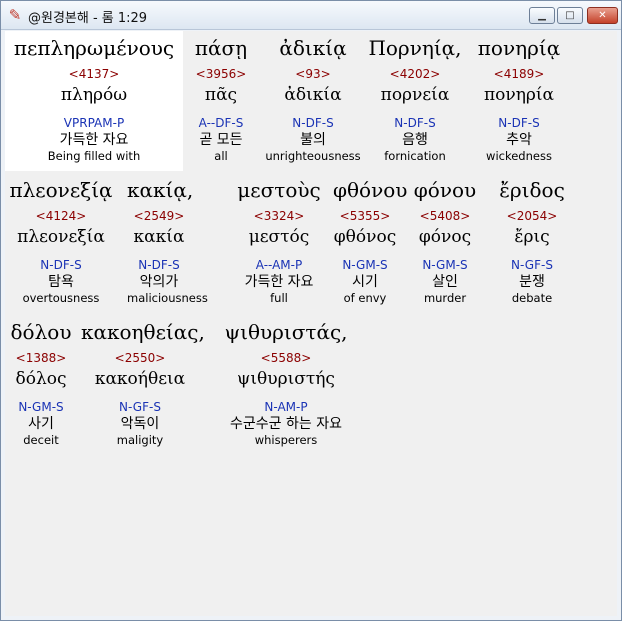 The image size is (622, 621). Describe the element at coordinates (41, 379) in the screenshot. I see `word-lemma: δόλος` at that location.